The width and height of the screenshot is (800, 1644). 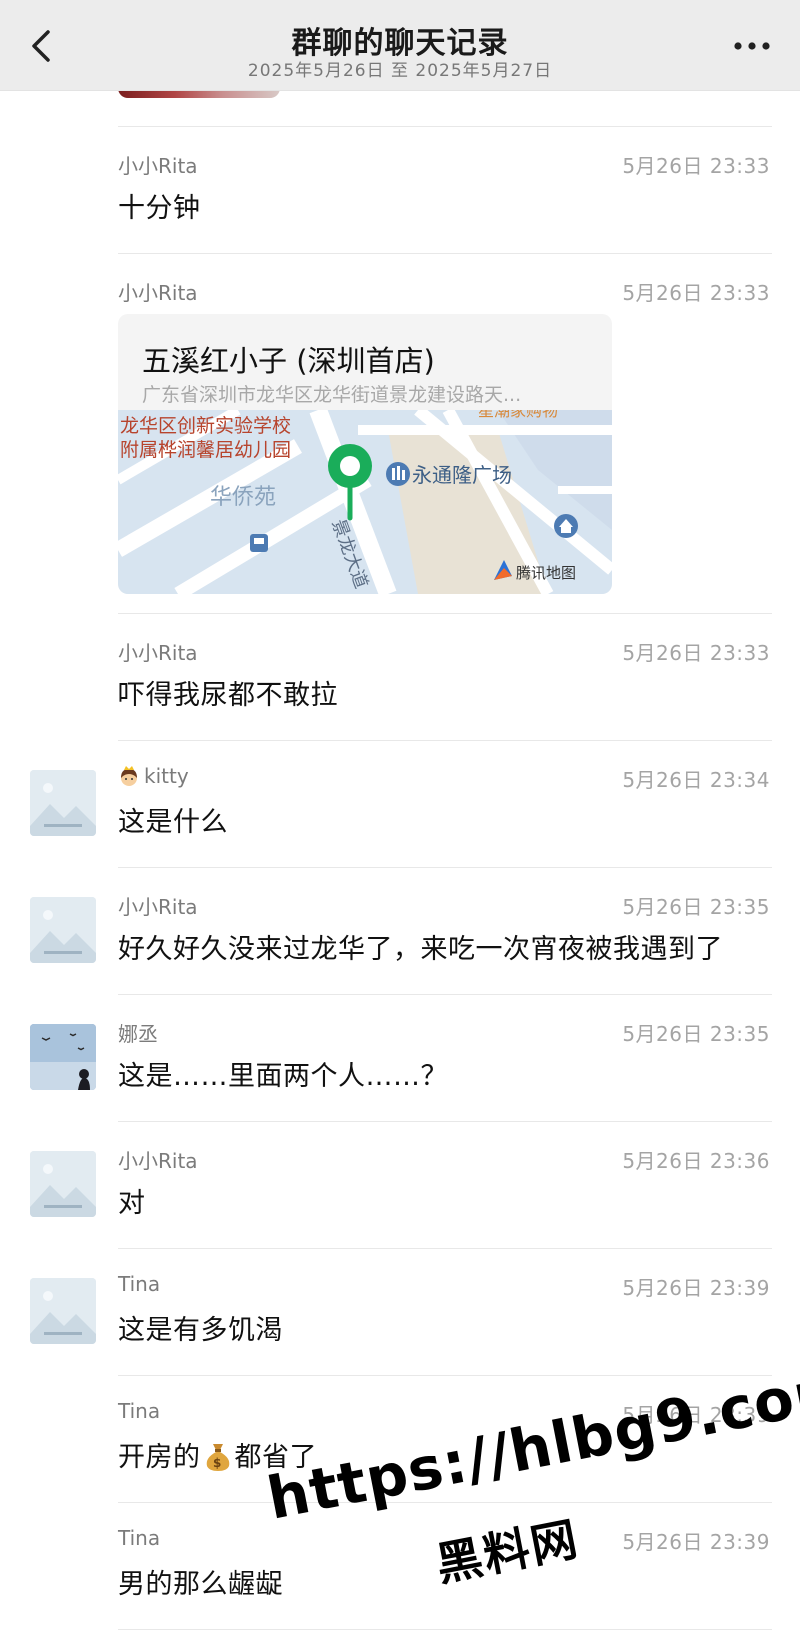 I want to click on message-item: Tina 5月26日 23:39 这是有多饥渴, so click(x=400, y=1311).